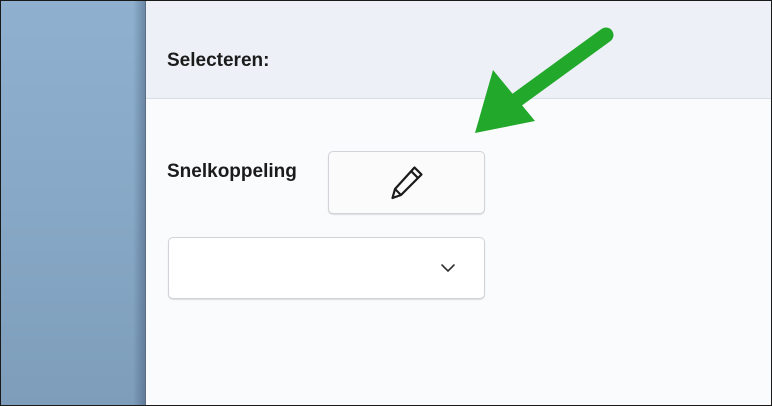 This screenshot has width=772, height=406. I want to click on shortcut-dropdown, so click(326, 268).